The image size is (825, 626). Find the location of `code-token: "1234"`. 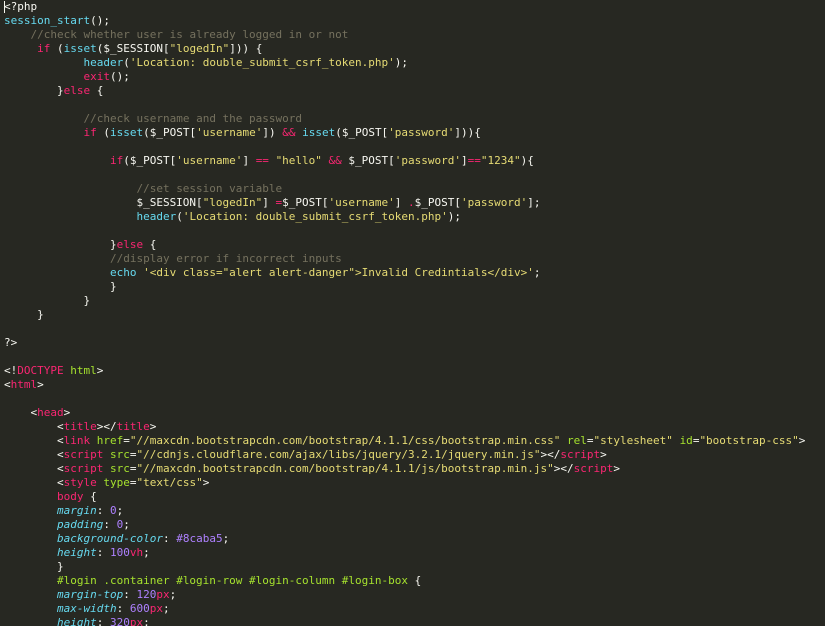

code-token: "1234" is located at coordinates (500, 160).